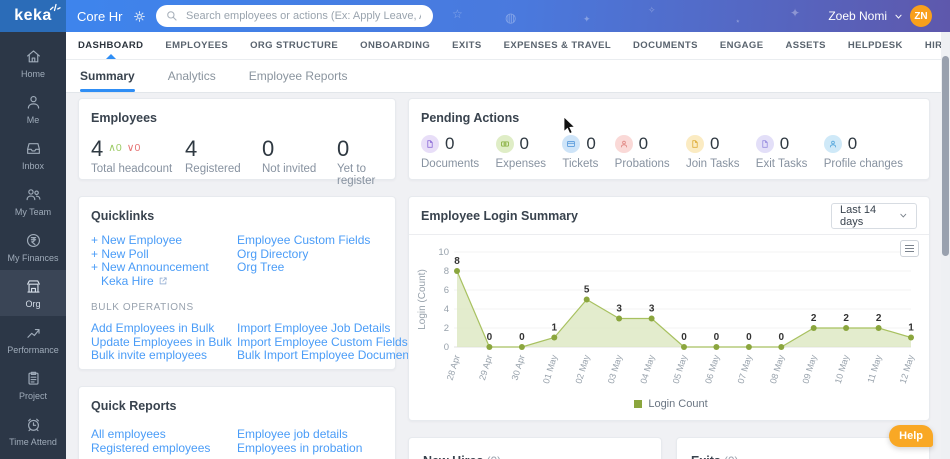 This screenshot has width=950, height=459. What do you see at coordinates (582, 369) in the screenshot?
I see `svg-text: 02 May` at bounding box center [582, 369].